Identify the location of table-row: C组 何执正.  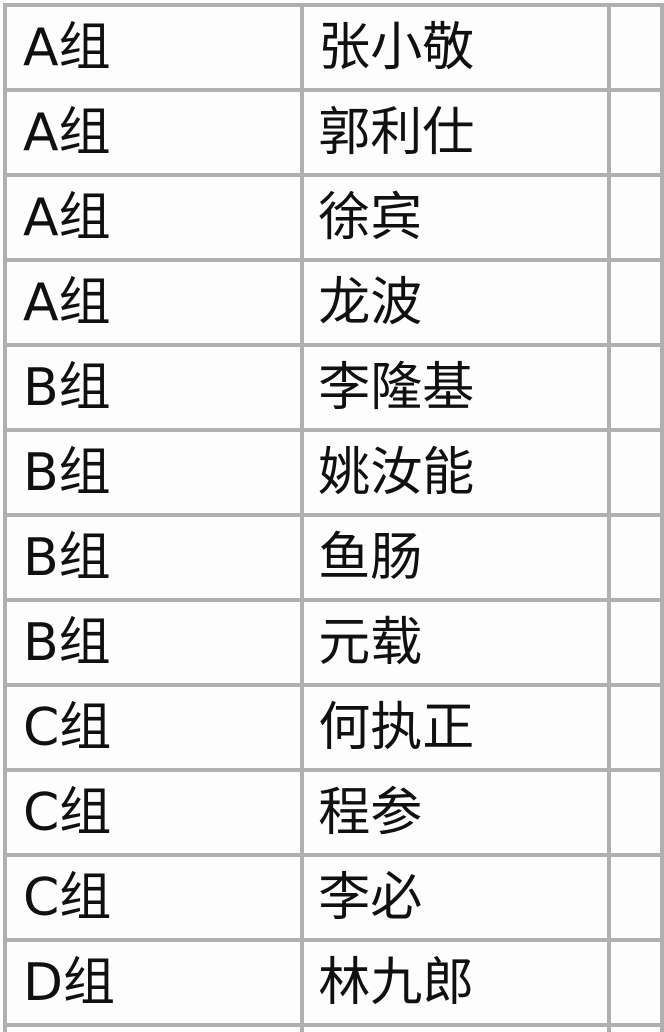
(333, 727).